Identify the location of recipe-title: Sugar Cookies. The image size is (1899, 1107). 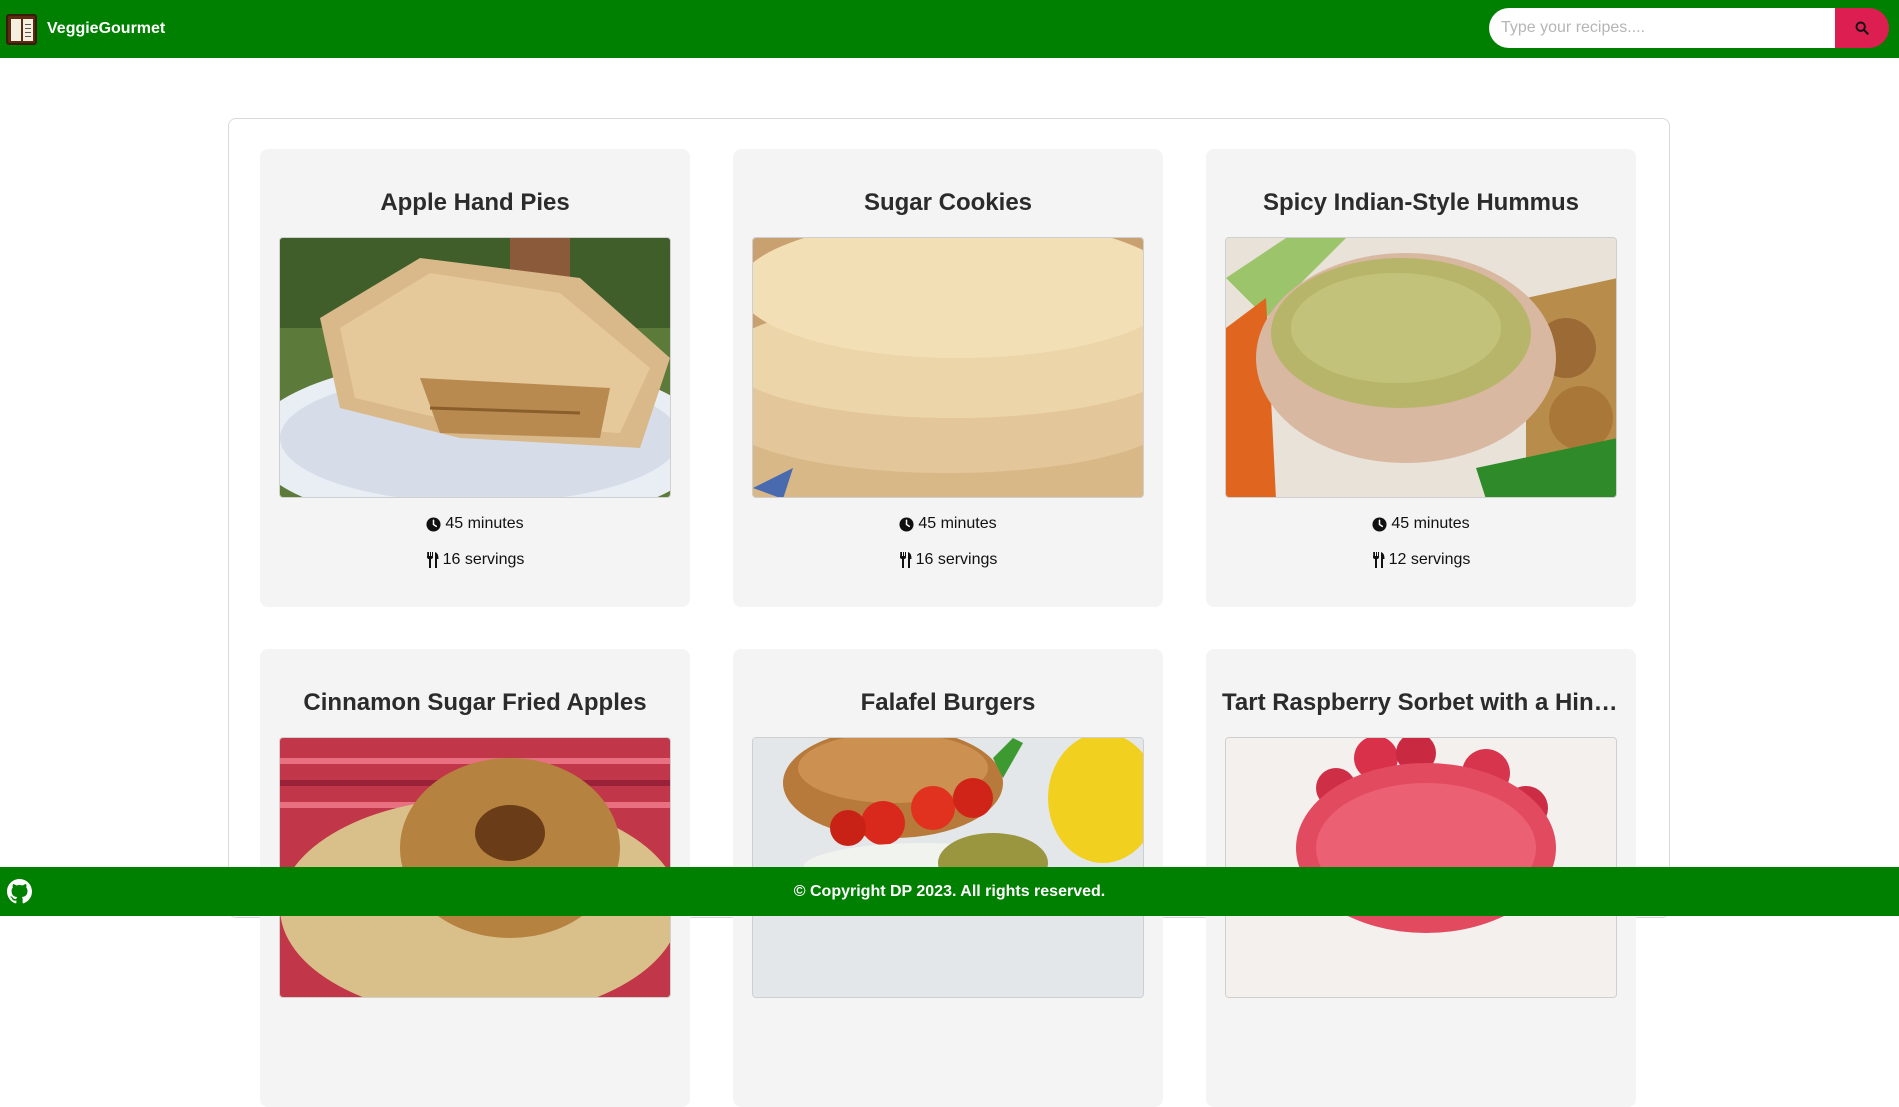
(948, 202).